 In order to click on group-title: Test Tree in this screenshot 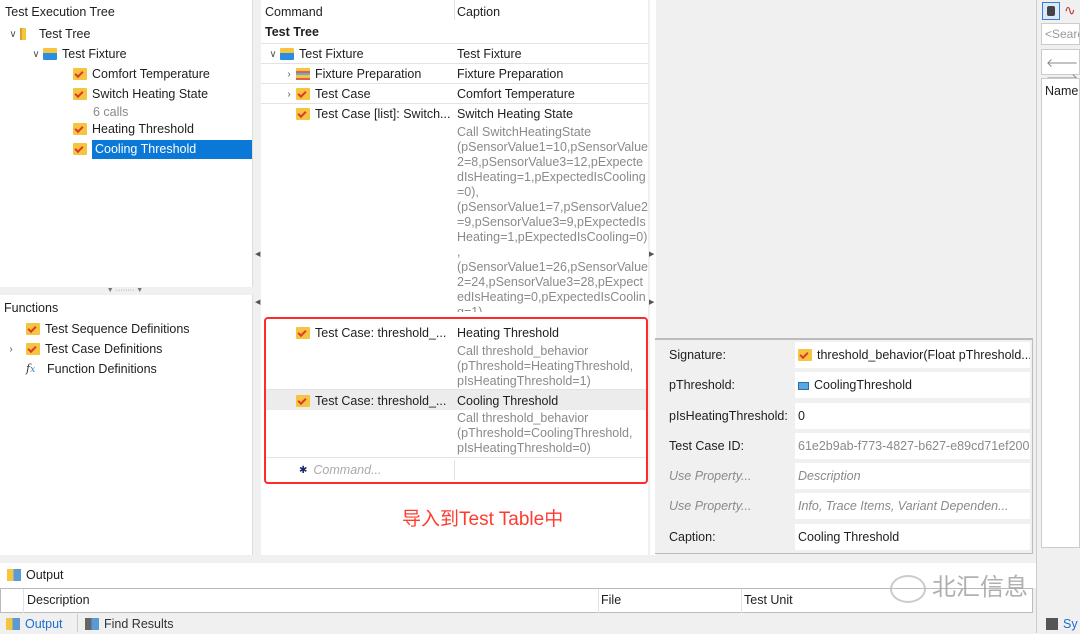, I will do `click(292, 32)`.